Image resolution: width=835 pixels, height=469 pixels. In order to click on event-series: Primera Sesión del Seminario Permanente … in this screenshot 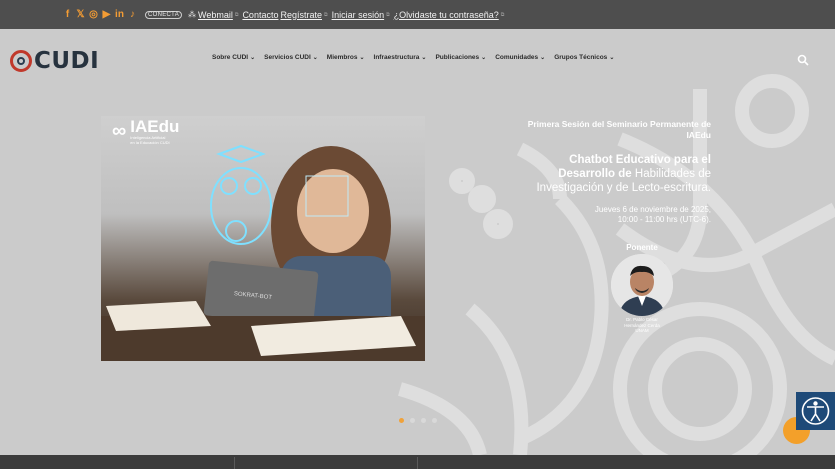, I will do `click(619, 129)`.